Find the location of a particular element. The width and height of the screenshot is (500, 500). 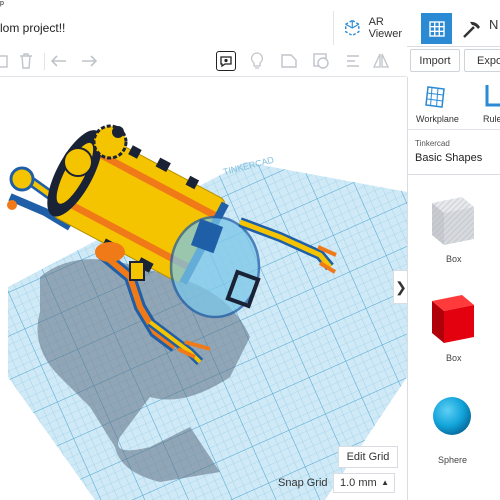

notifications-button: N is located at coordinates (493, 24).